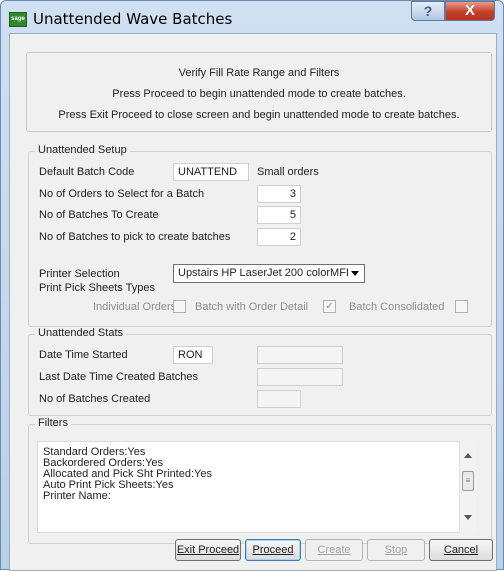 Image resolution: width=504 pixels, height=571 pixels. What do you see at coordinates (82, 150) in the screenshot?
I see `unattended-setup-title: Unattended Setup` at bounding box center [82, 150].